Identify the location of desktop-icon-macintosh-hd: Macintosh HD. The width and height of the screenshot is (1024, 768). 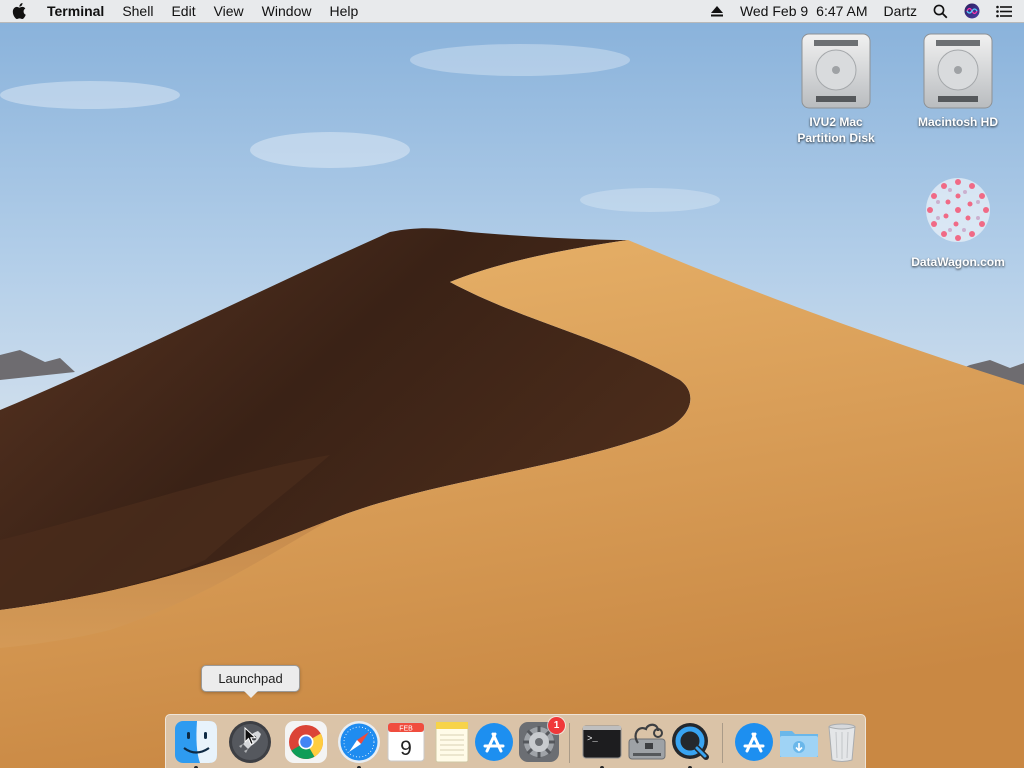
(958, 81).